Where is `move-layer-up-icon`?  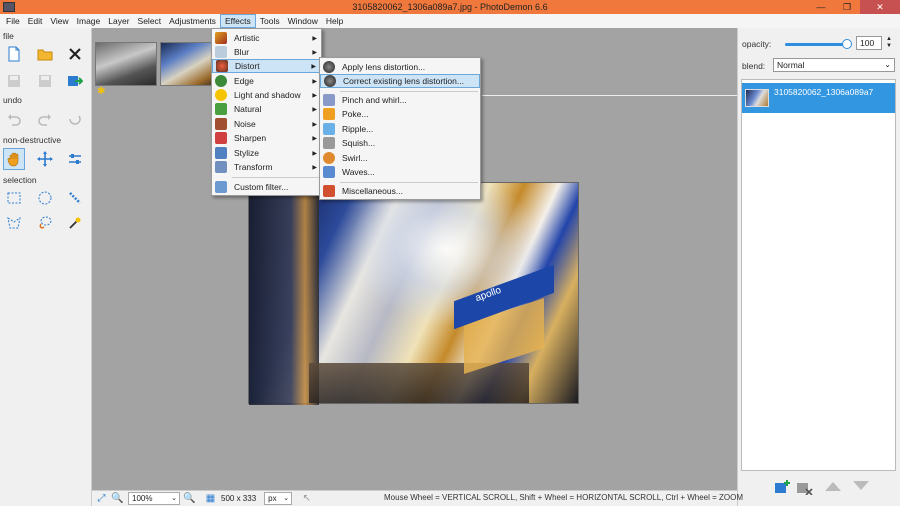
move-layer-up-icon is located at coordinates (833, 487).